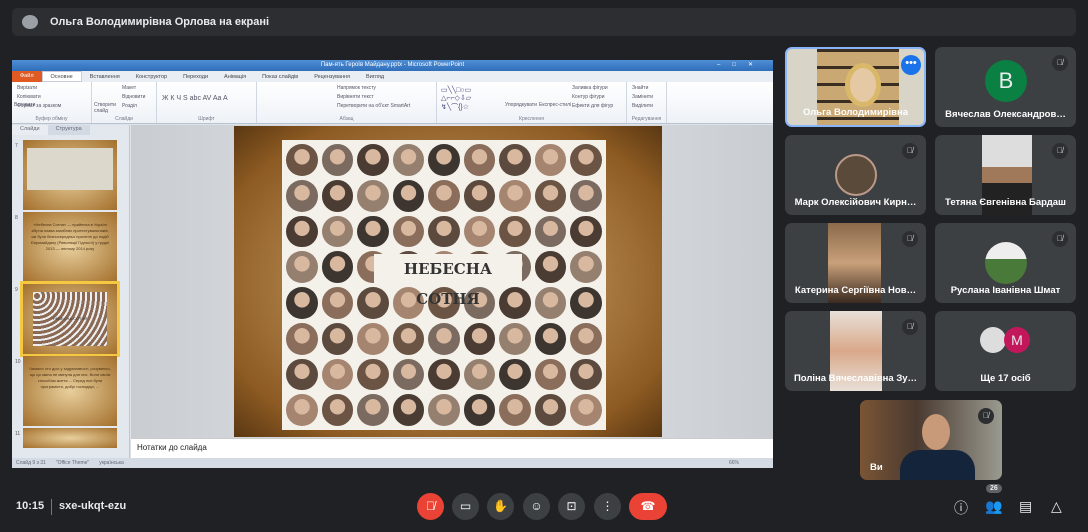 This screenshot has height=532, width=1088. I want to click on leave-call-button: ☎, so click(648, 506).